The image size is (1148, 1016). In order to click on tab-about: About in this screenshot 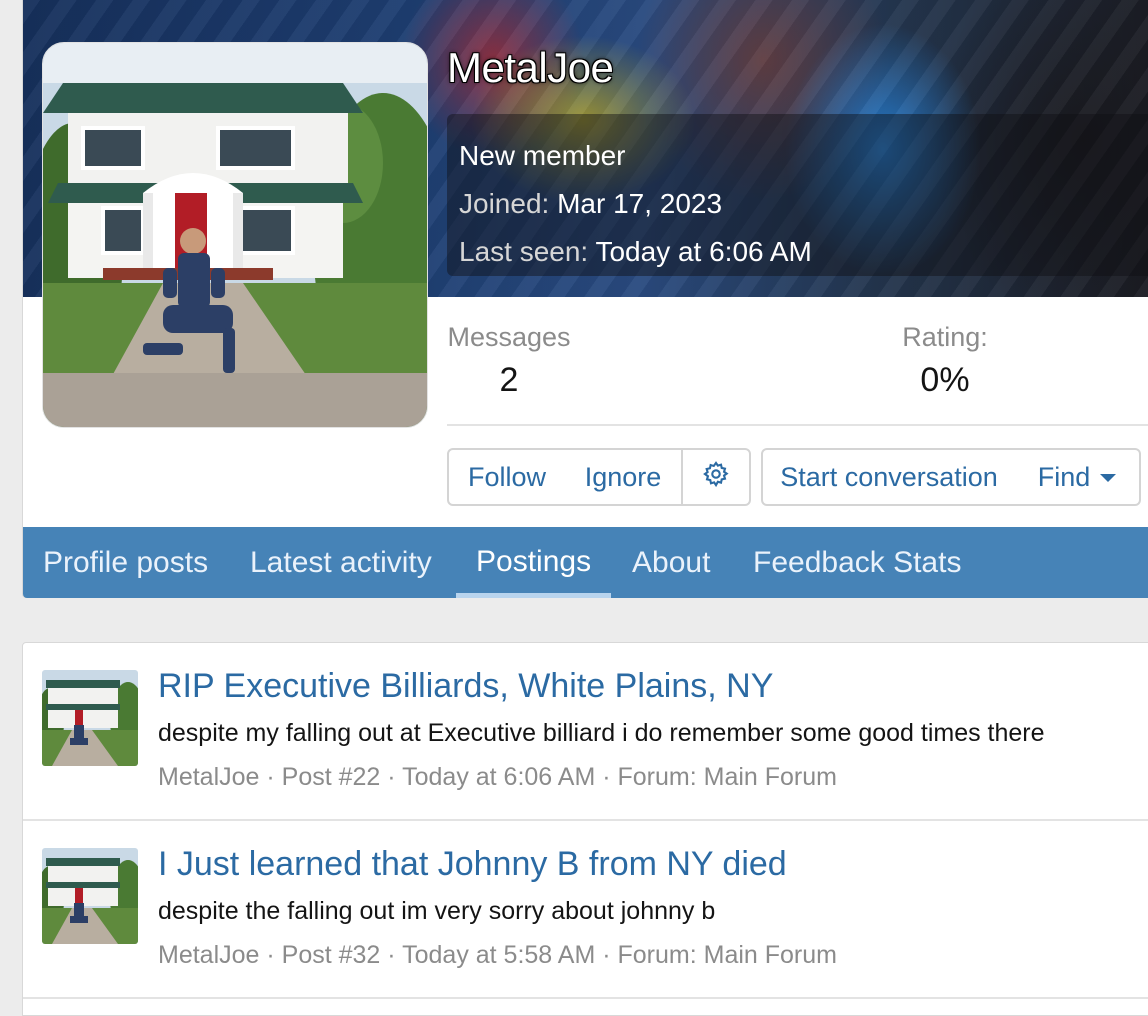, I will do `click(671, 562)`.